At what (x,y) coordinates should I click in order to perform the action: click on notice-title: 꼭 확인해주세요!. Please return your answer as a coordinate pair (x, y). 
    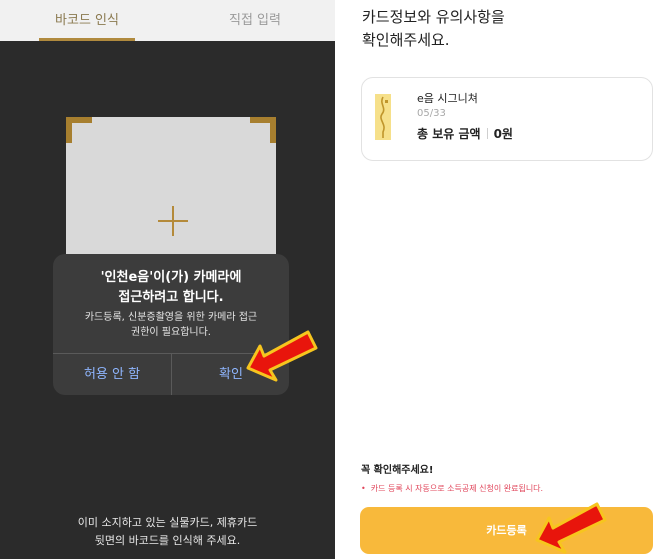
    Looking at the image, I should click on (397, 470).